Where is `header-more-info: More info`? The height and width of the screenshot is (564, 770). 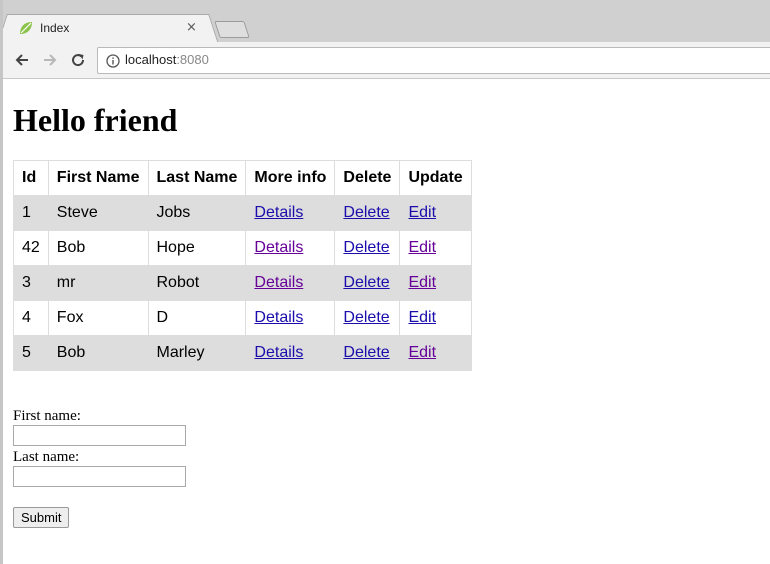
header-more-info: More info is located at coordinates (290, 178).